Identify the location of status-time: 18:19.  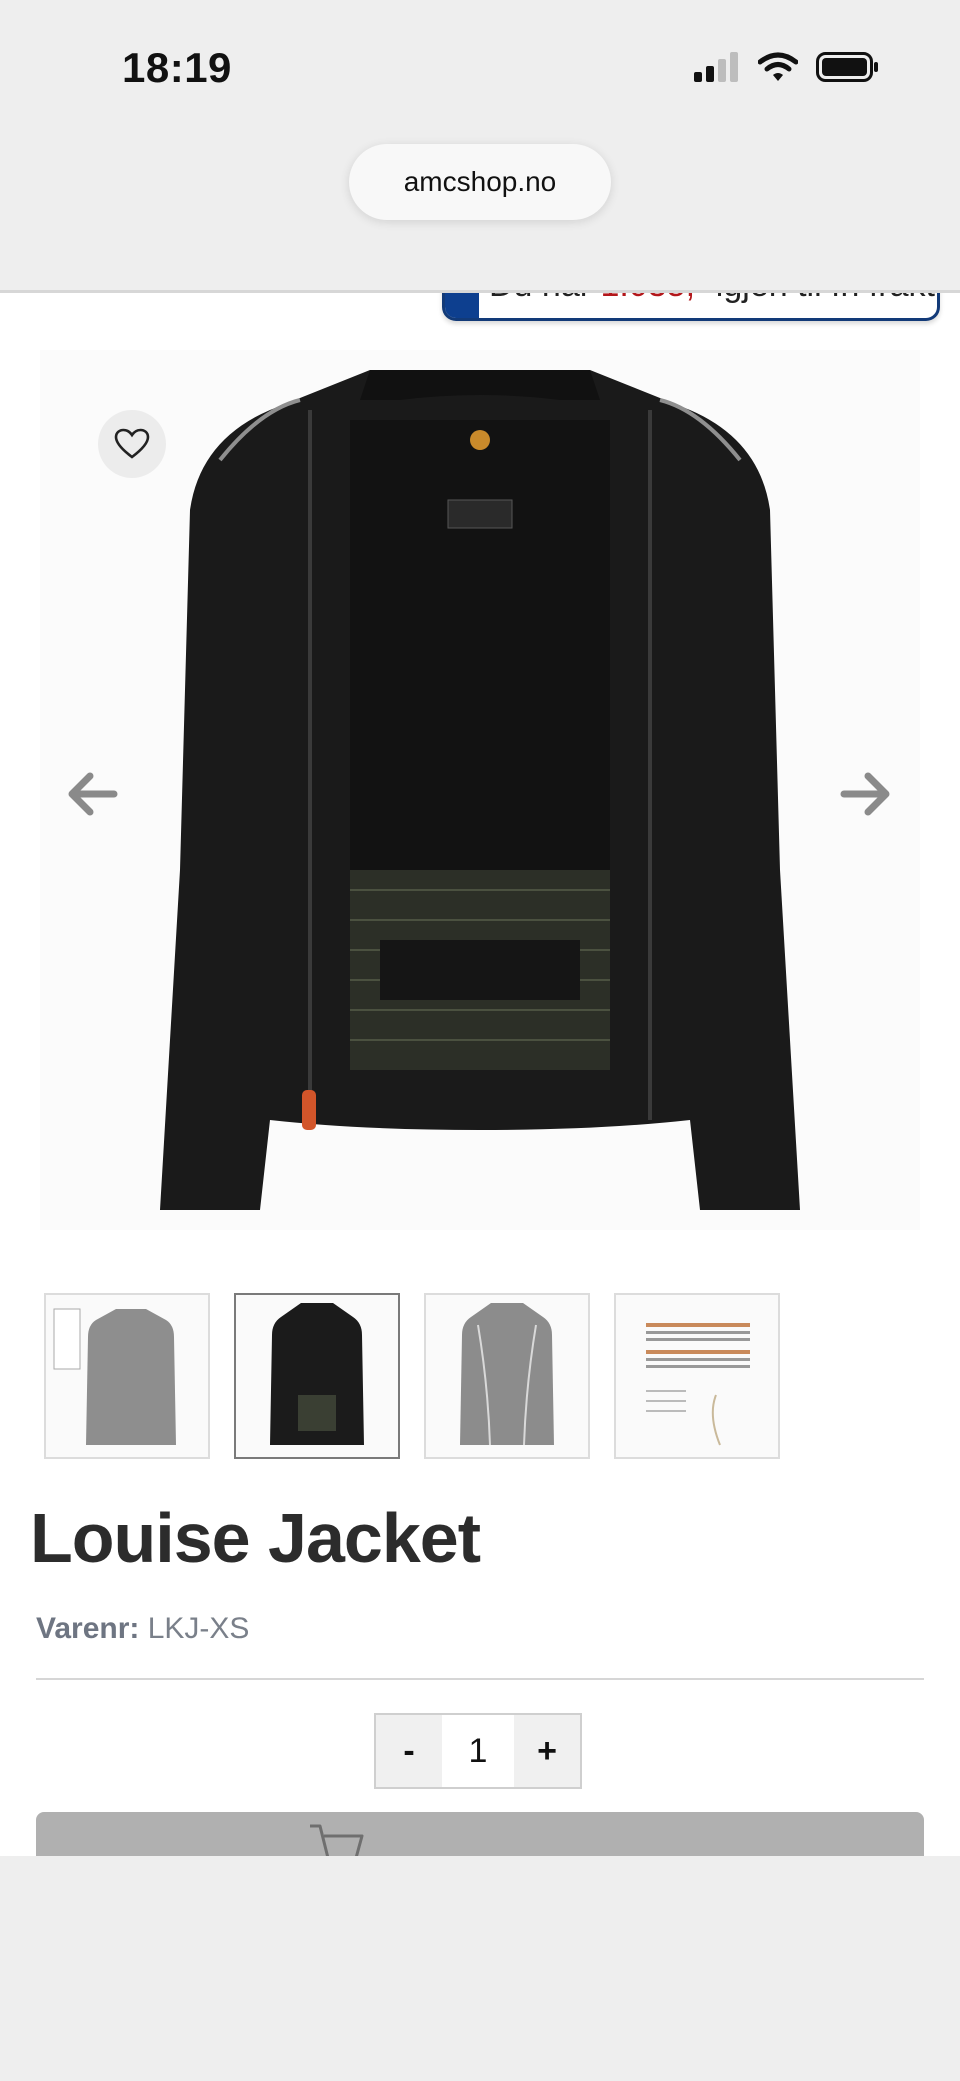
(177, 67).